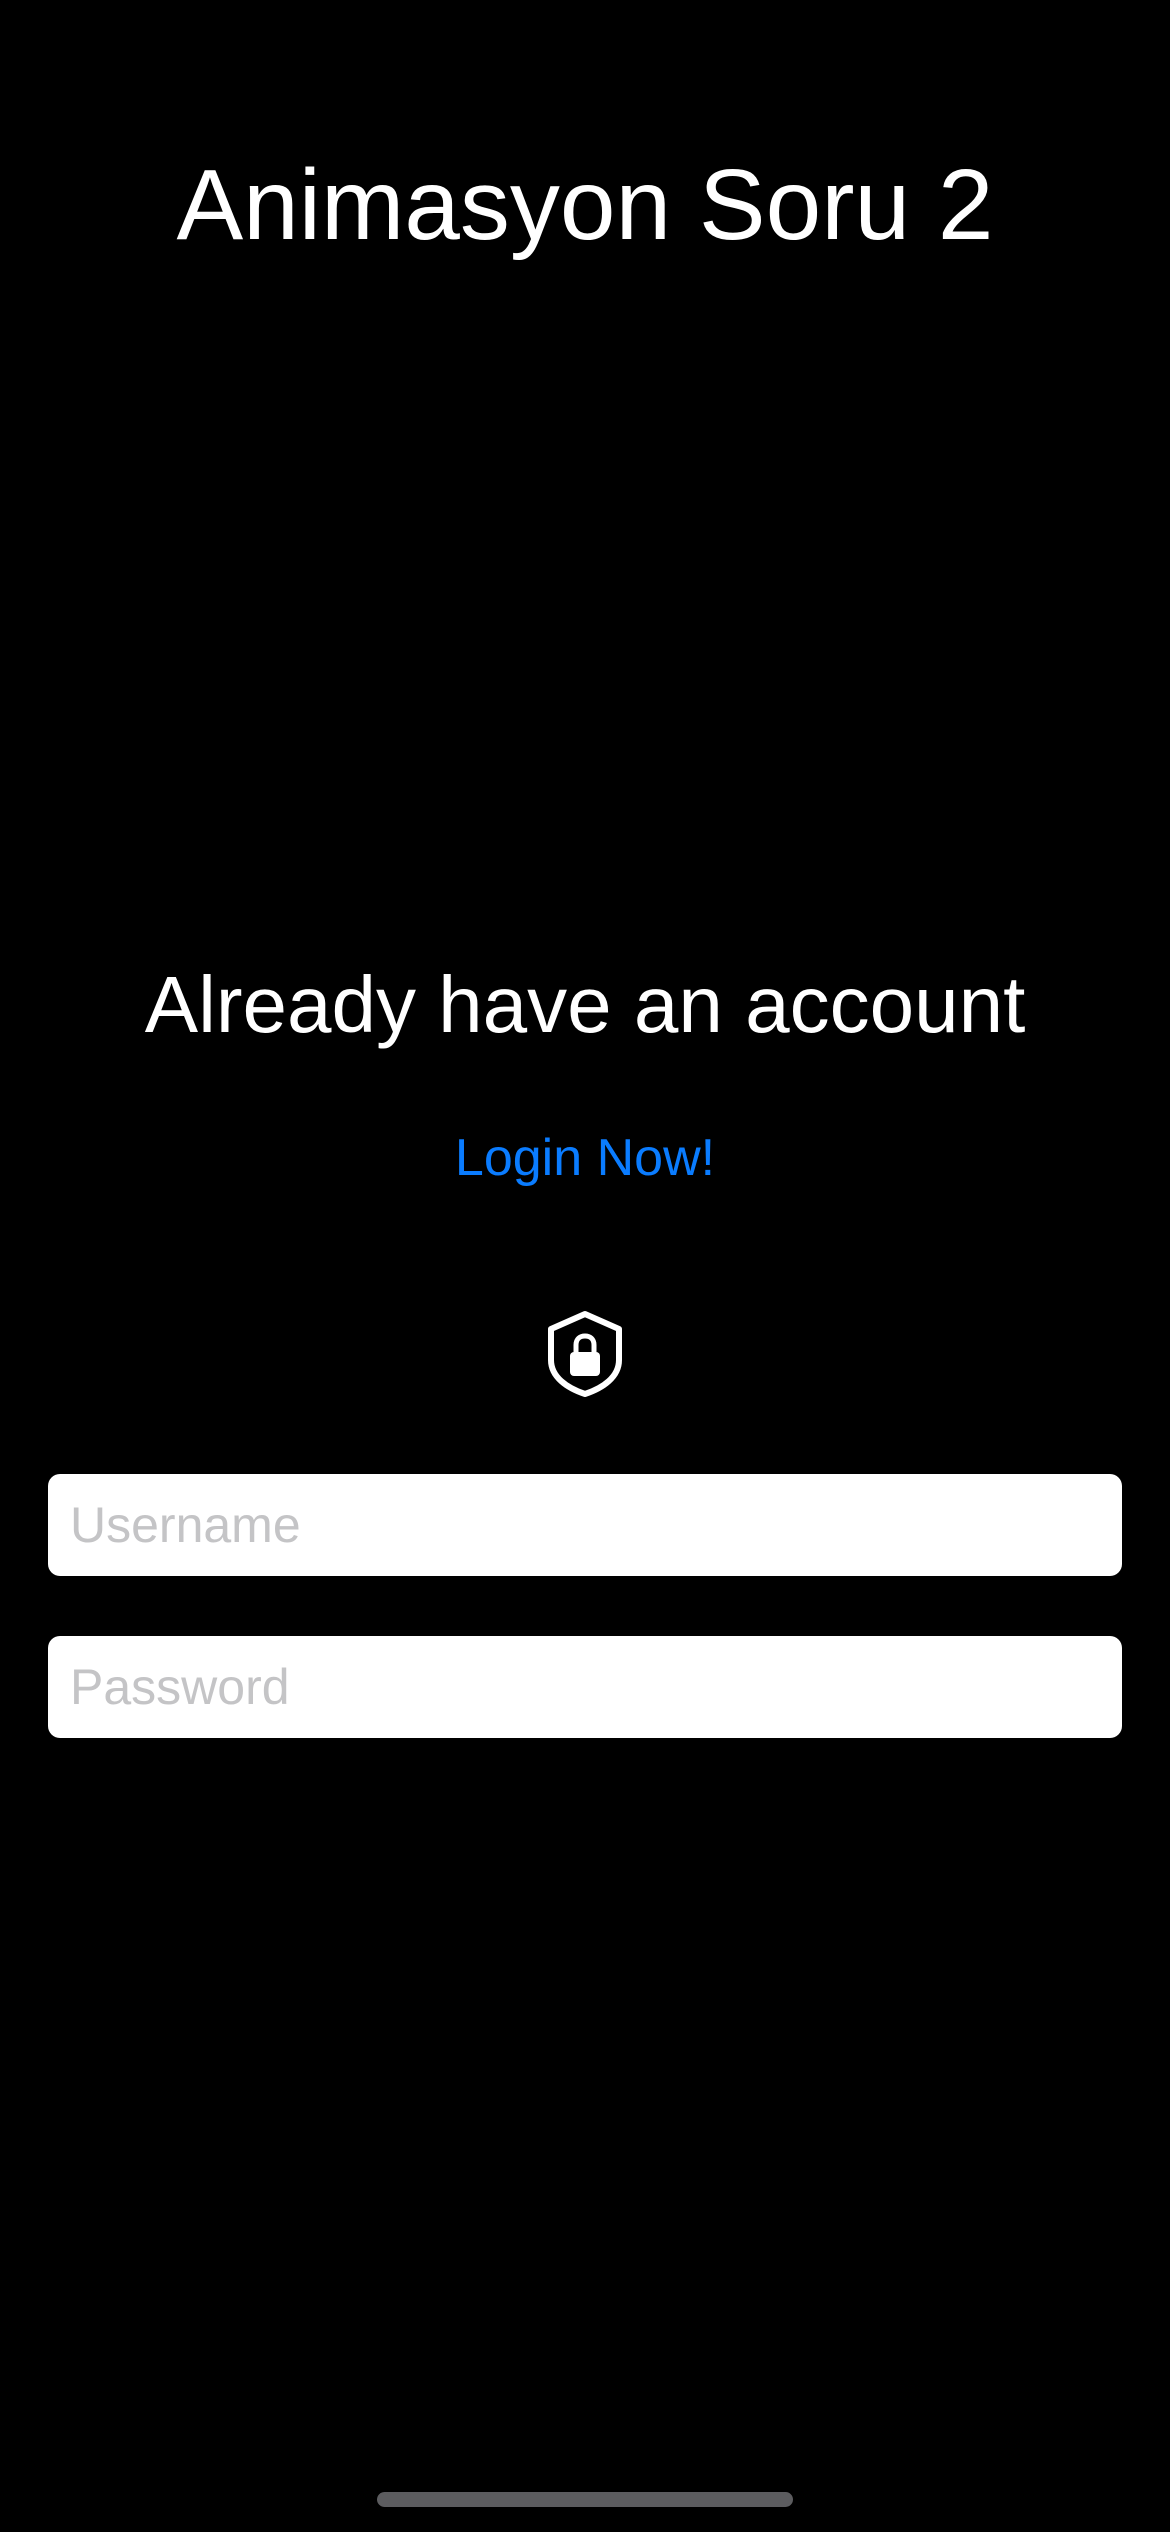 The width and height of the screenshot is (1170, 2532). Describe the element at coordinates (585, 1158) in the screenshot. I see `login-now-link: Login Now!` at that location.